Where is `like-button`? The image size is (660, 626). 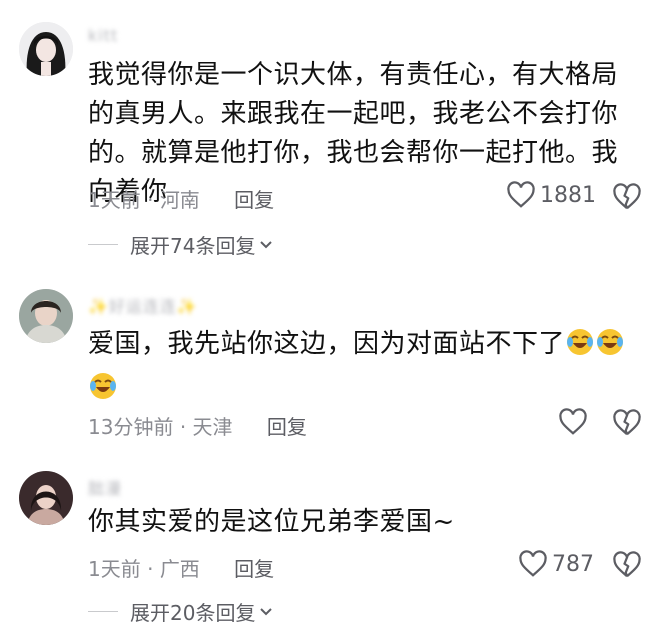
like-button is located at coordinates (575, 422).